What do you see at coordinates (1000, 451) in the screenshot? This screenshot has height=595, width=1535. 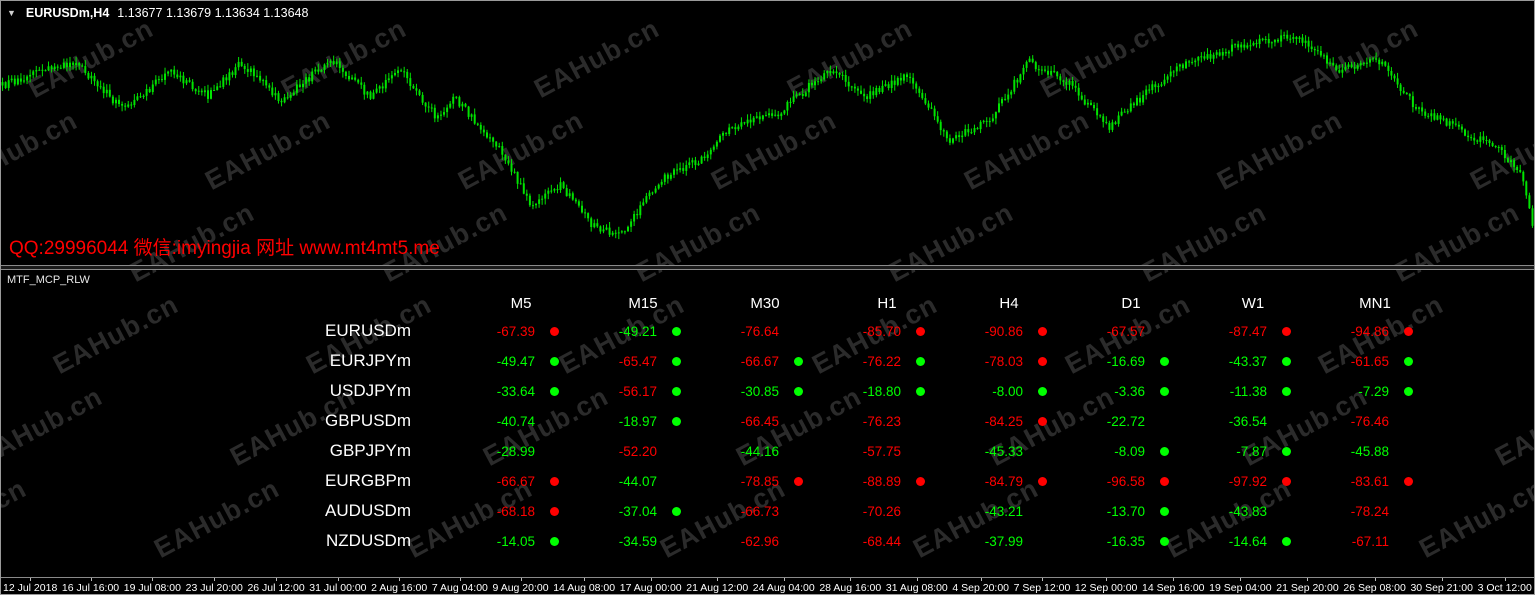 I see `table-cell: -45.33` at bounding box center [1000, 451].